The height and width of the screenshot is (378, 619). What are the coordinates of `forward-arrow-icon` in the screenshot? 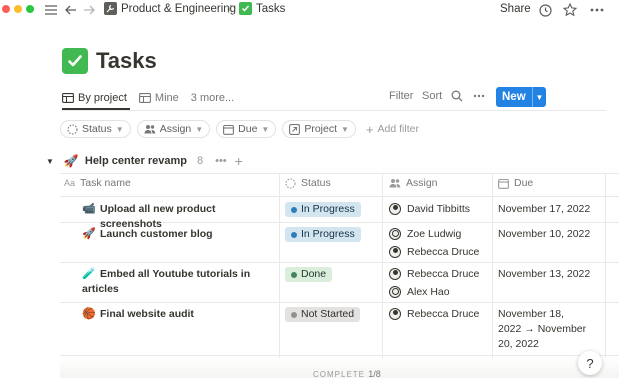 It's located at (89, 10).